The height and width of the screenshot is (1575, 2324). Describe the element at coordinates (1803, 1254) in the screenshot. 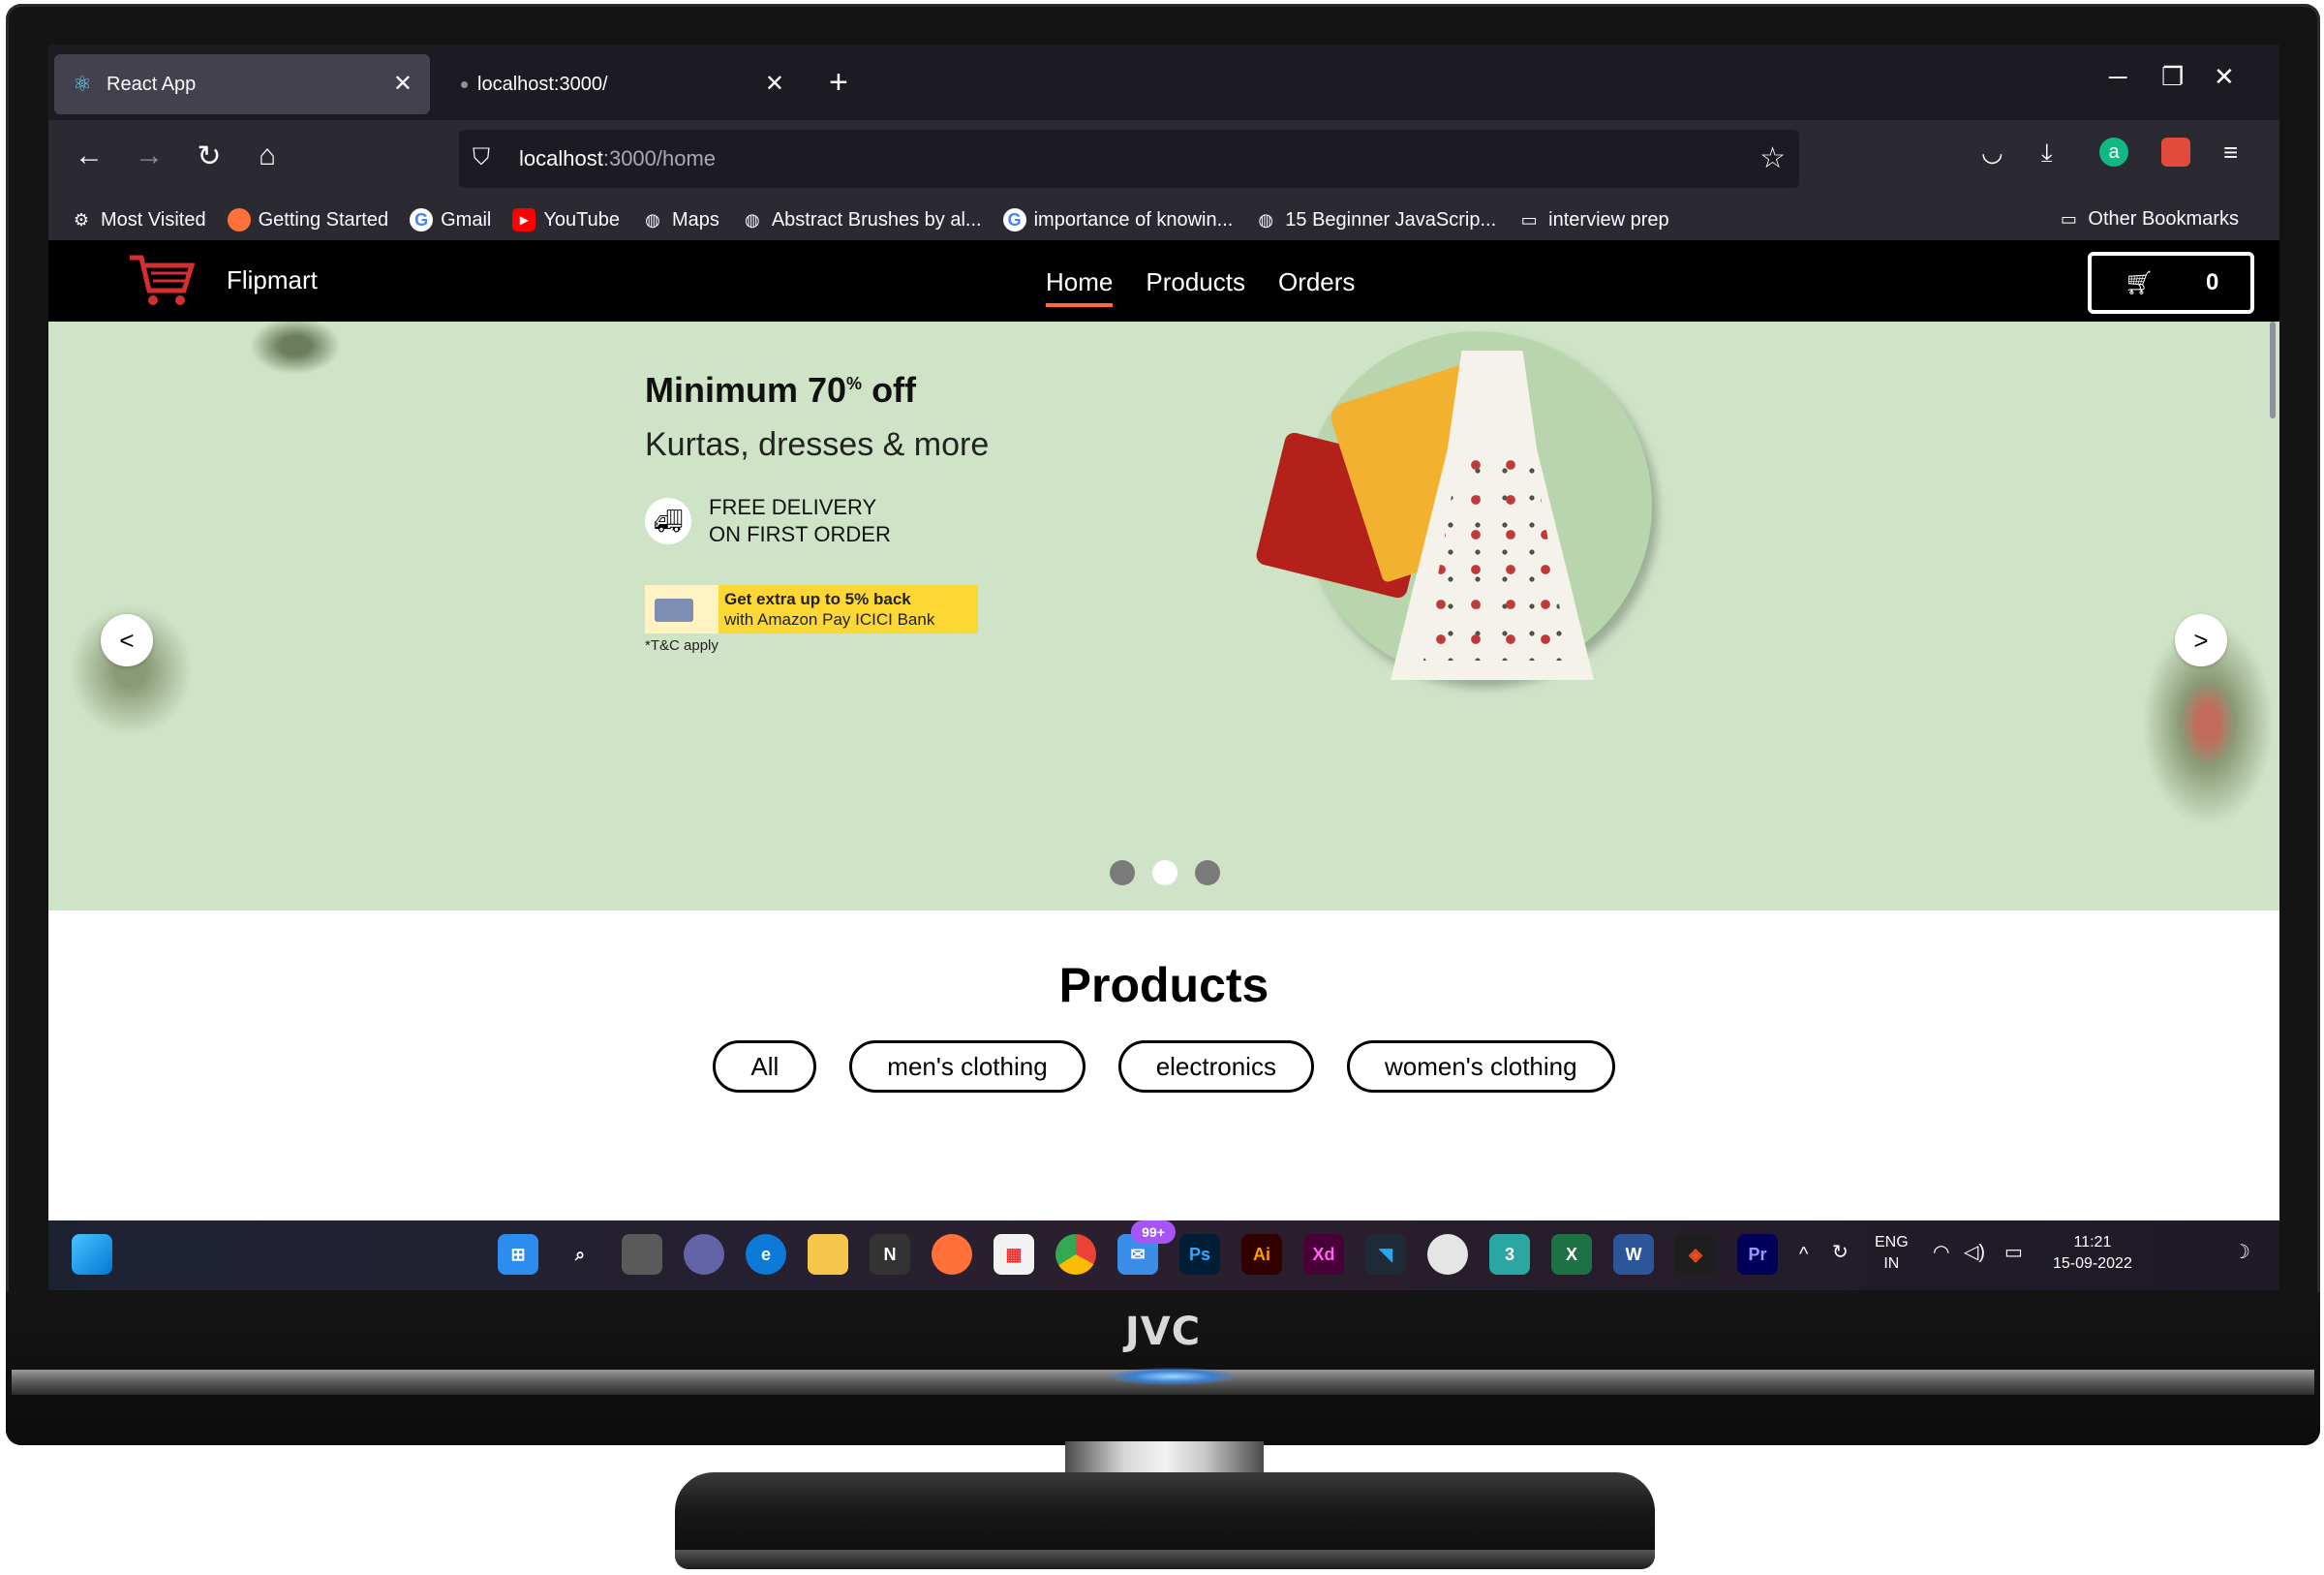

I see `chevron-up-icon: ^` at that location.